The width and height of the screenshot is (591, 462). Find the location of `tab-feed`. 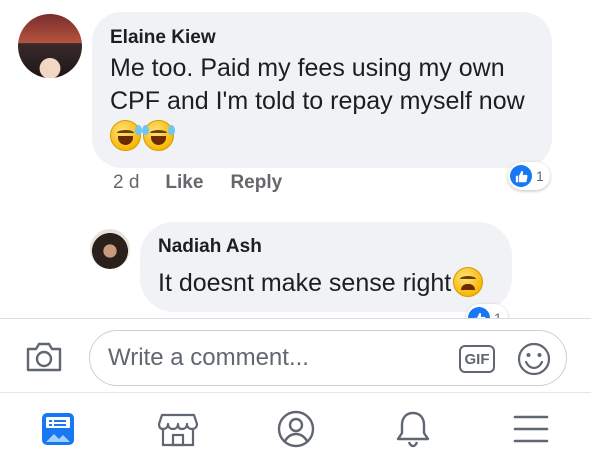

tab-feed is located at coordinates (58, 429).